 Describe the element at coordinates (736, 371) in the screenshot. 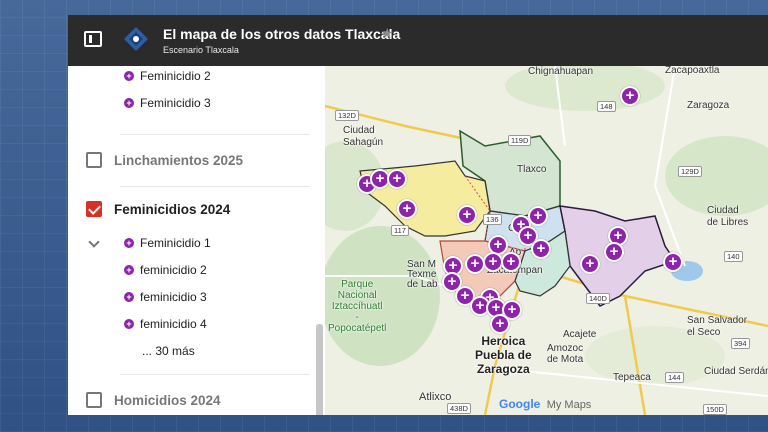

I see `place-label: Ciudad Serdán` at that location.